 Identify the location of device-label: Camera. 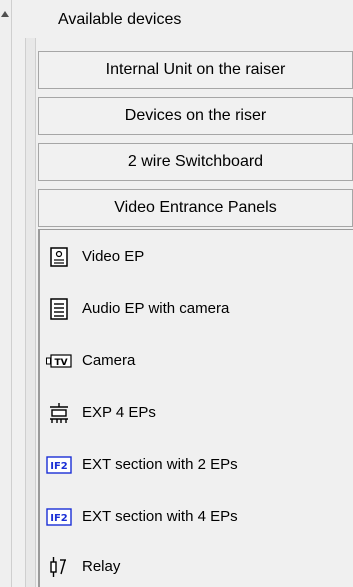
(109, 360).